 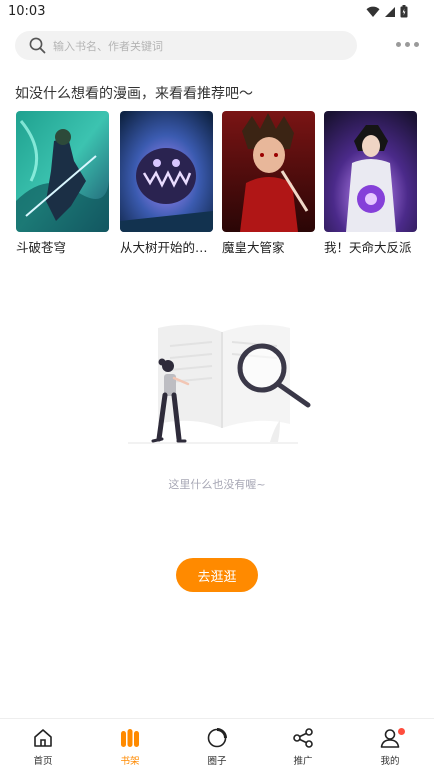 What do you see at coordinates (401, 731) in the screenshot?
I see `notification-badge-dot` at bounding box center [401, 731].